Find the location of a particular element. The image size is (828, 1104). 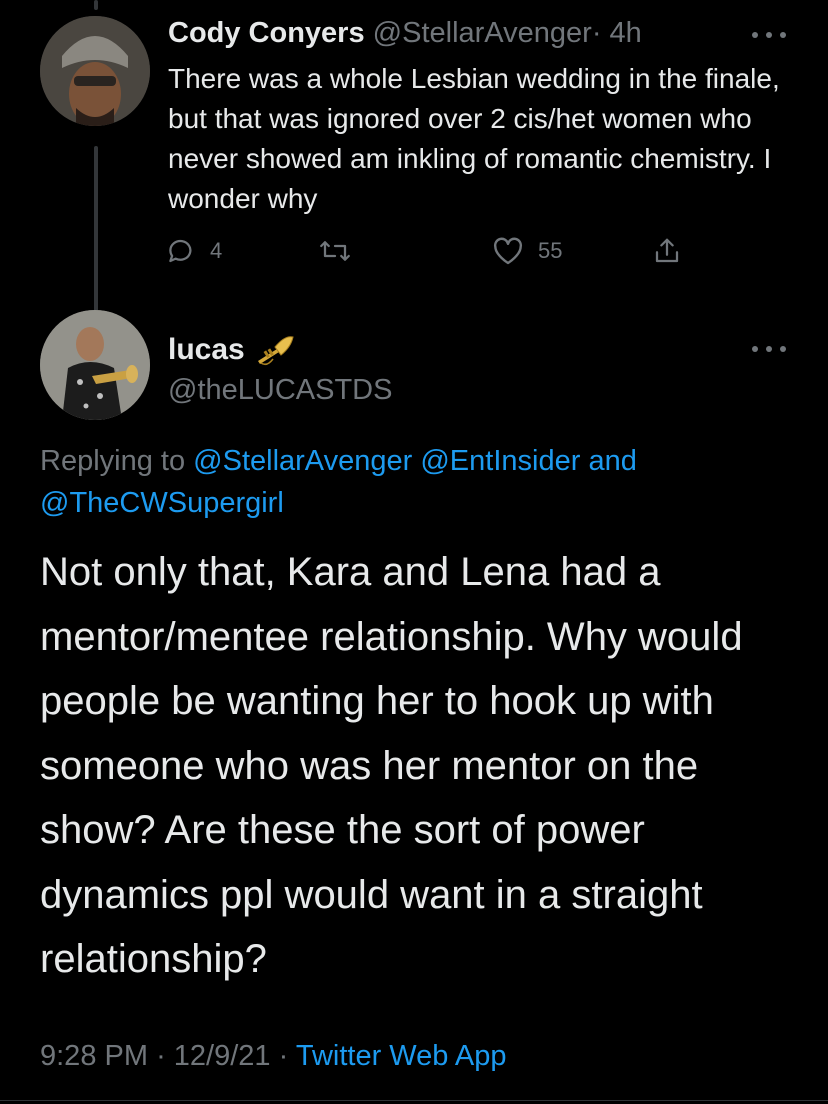

retweet-icon is located at coordinates (335, 251).